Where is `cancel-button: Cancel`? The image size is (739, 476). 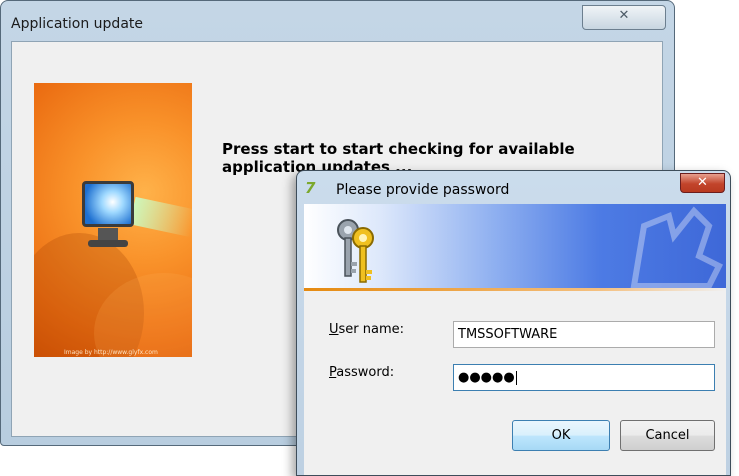 cancel-button: Cancel is located at coordinates (667, 435).